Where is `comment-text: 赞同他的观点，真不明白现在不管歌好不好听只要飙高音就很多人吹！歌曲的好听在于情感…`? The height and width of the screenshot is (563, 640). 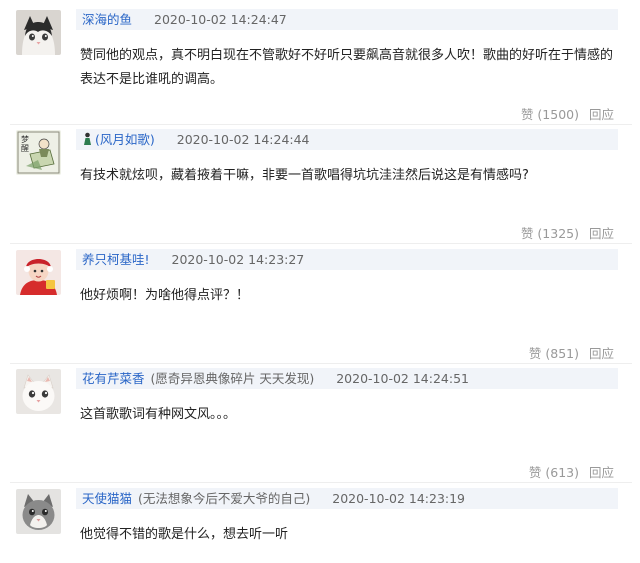
comment-text: 赞同他的观点，真不明白现在不管歌好不好听只要飙高音就很多人吹！歌曲的好听在于情感… is located at coordinates (347, 67).